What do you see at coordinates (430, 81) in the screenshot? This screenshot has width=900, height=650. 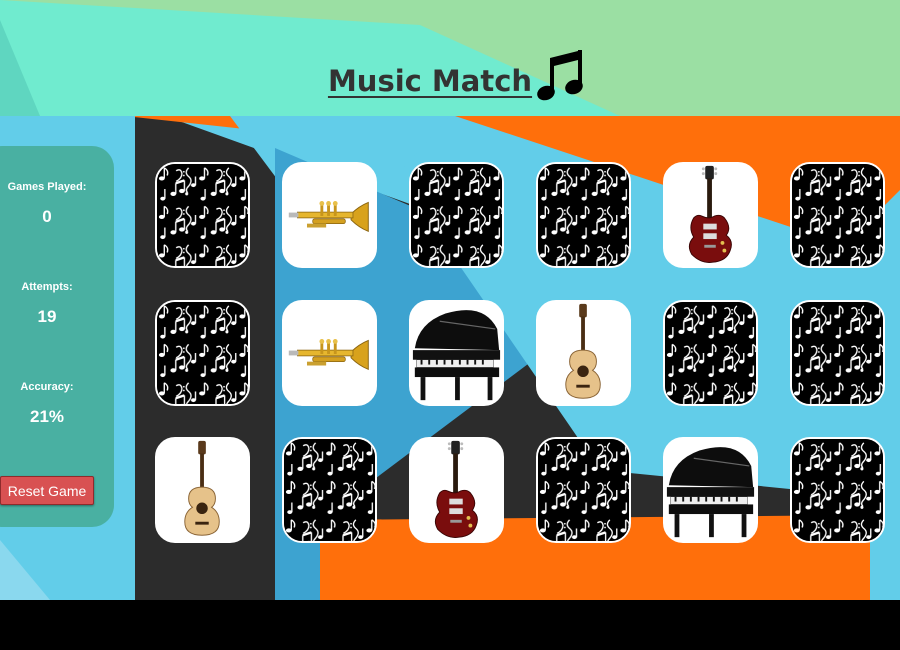 I see `page-title: Music Match` at bounding box center [430, 81].